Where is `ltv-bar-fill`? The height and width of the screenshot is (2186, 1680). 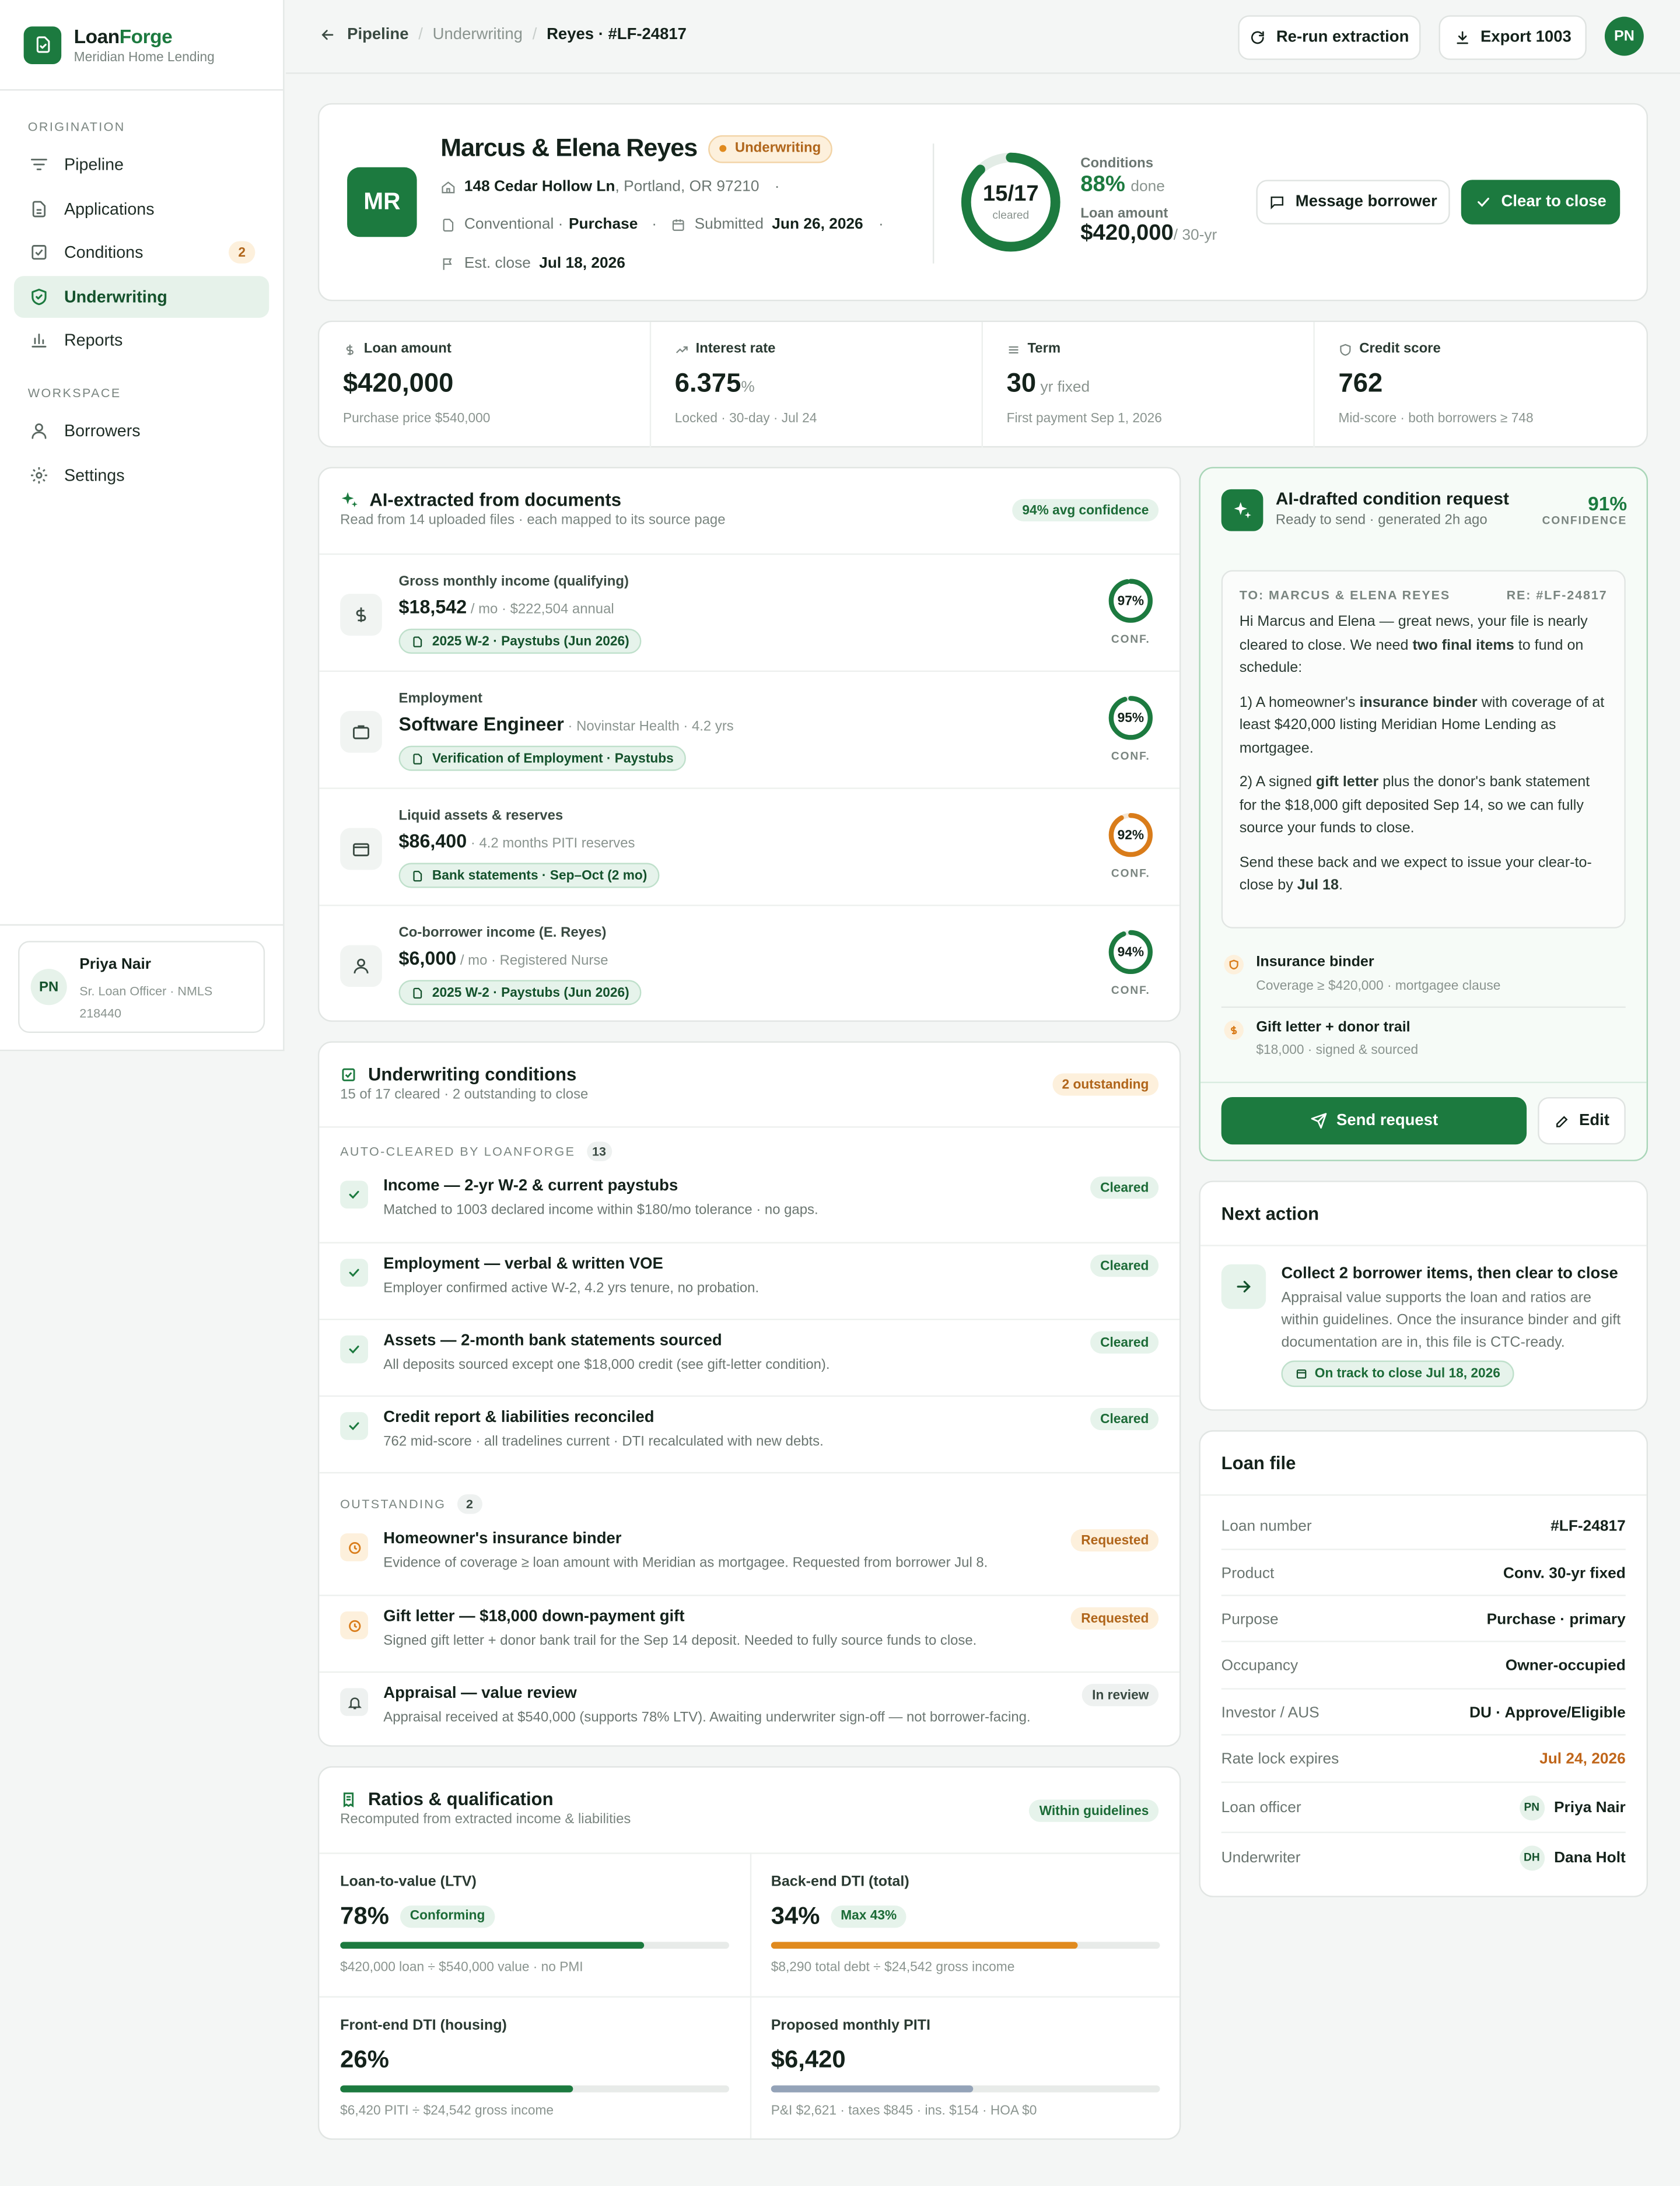 ltv-bar-fill is located at coordinates (492, 1945).